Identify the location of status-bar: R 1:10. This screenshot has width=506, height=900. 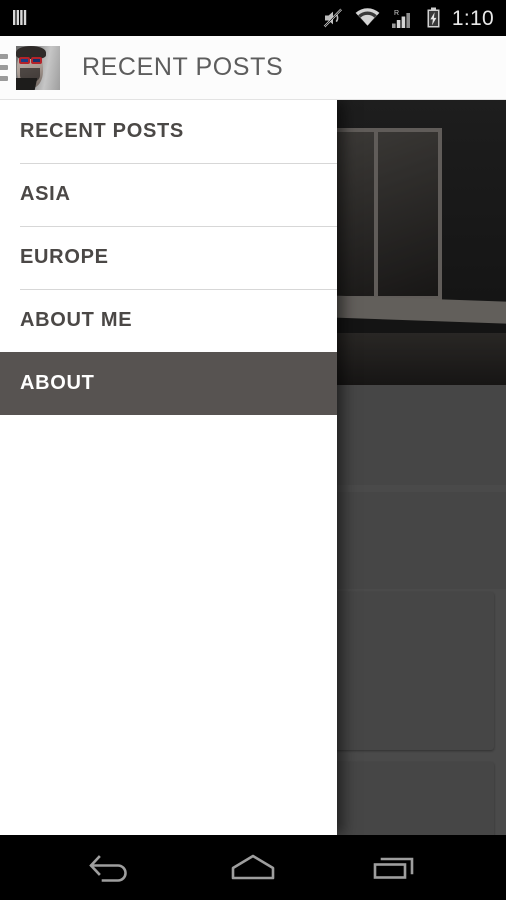
(253, 18).